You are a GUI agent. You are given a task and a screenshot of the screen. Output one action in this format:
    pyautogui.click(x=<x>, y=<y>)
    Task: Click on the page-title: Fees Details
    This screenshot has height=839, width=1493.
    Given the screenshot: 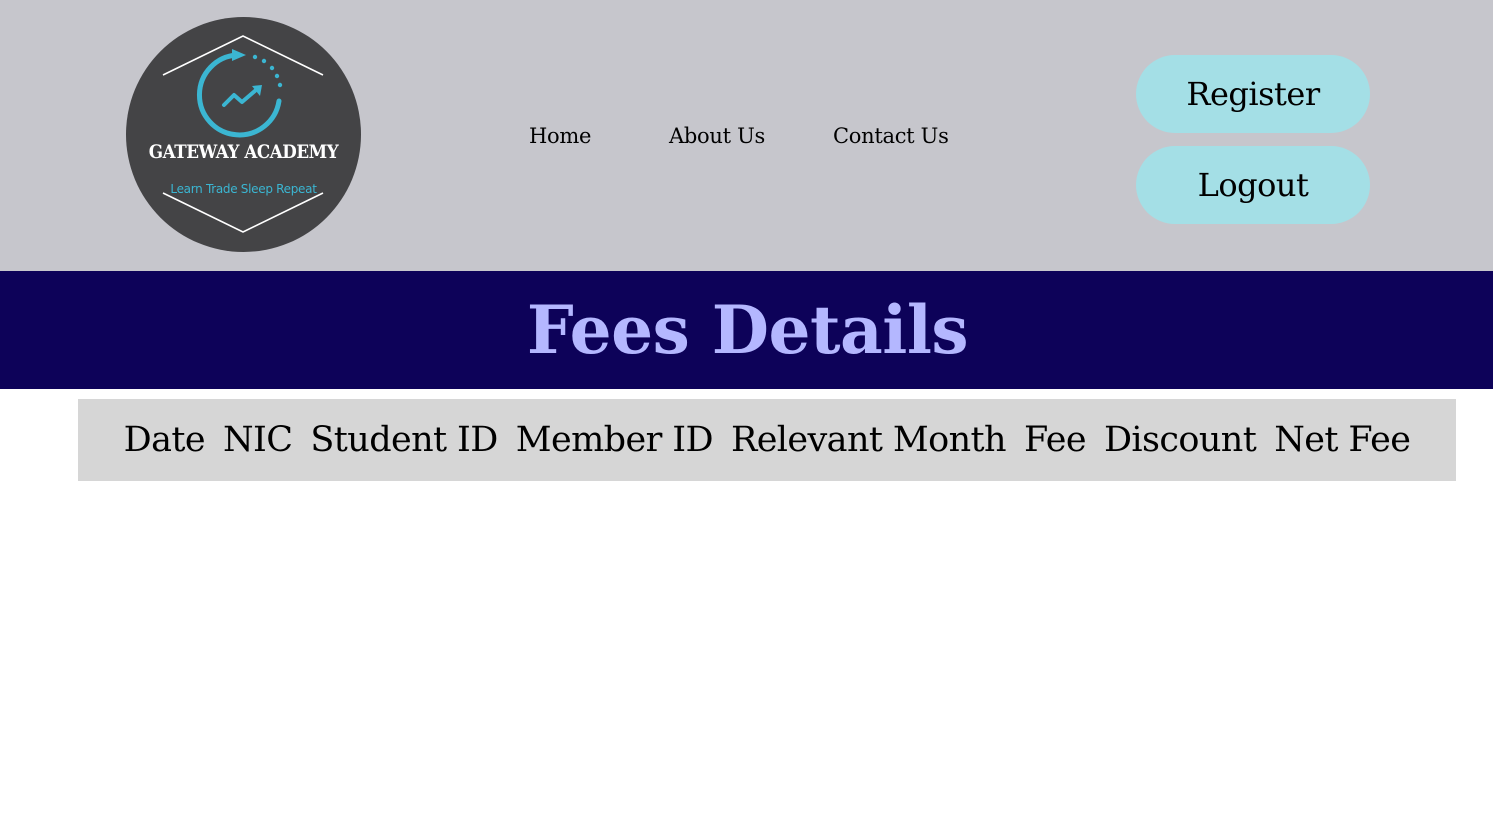 What is the action you would take?
    pyautogui.click(x=747, y=330)
    